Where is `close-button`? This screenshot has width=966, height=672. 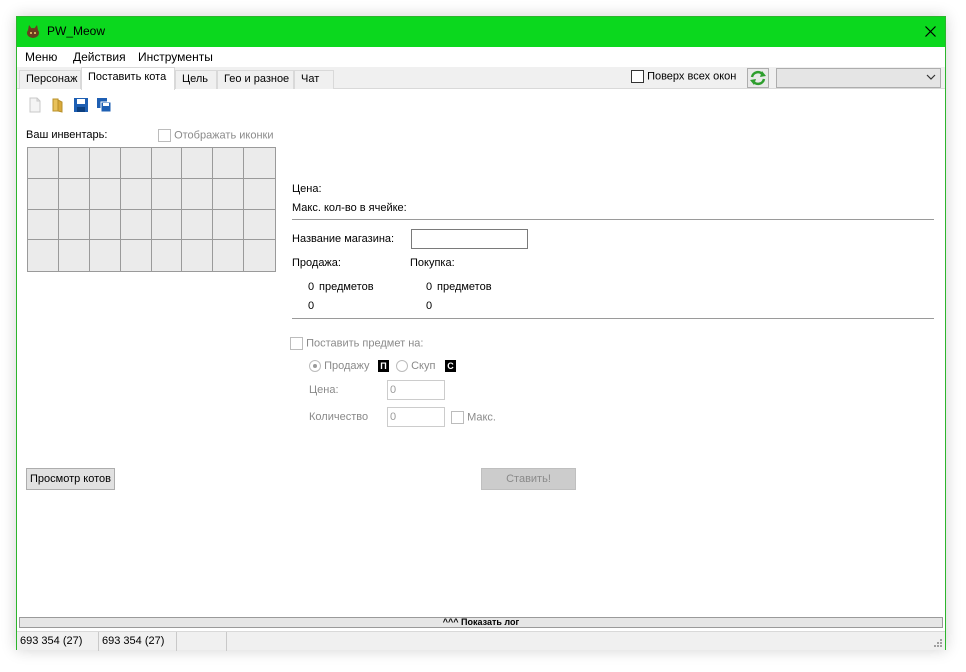
close-button is located at coordinates (930, 32).